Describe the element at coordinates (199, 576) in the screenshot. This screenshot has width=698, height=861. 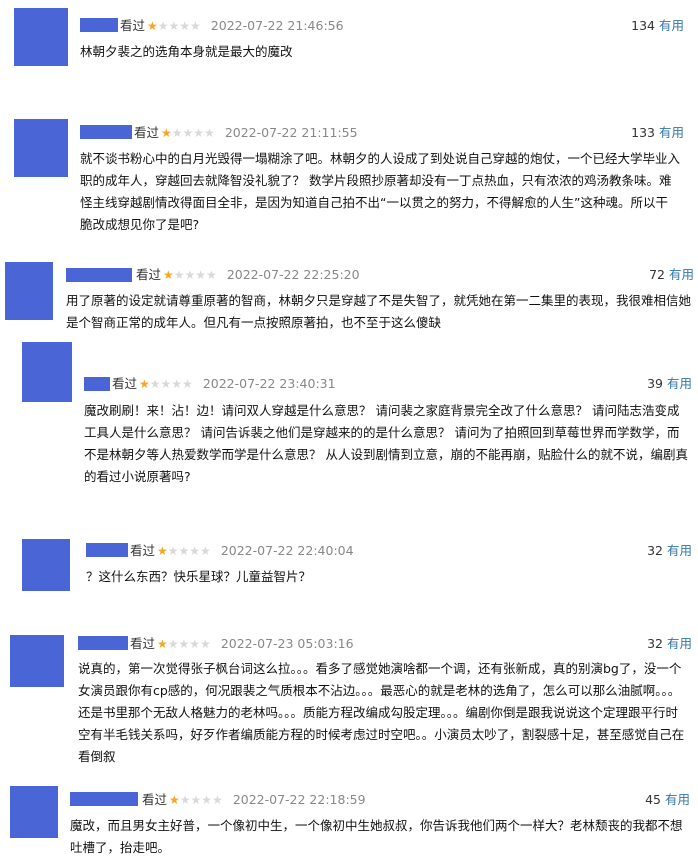
I see `review-content: ？这什么东西？快乐星球？儿童益智片？` at that location.